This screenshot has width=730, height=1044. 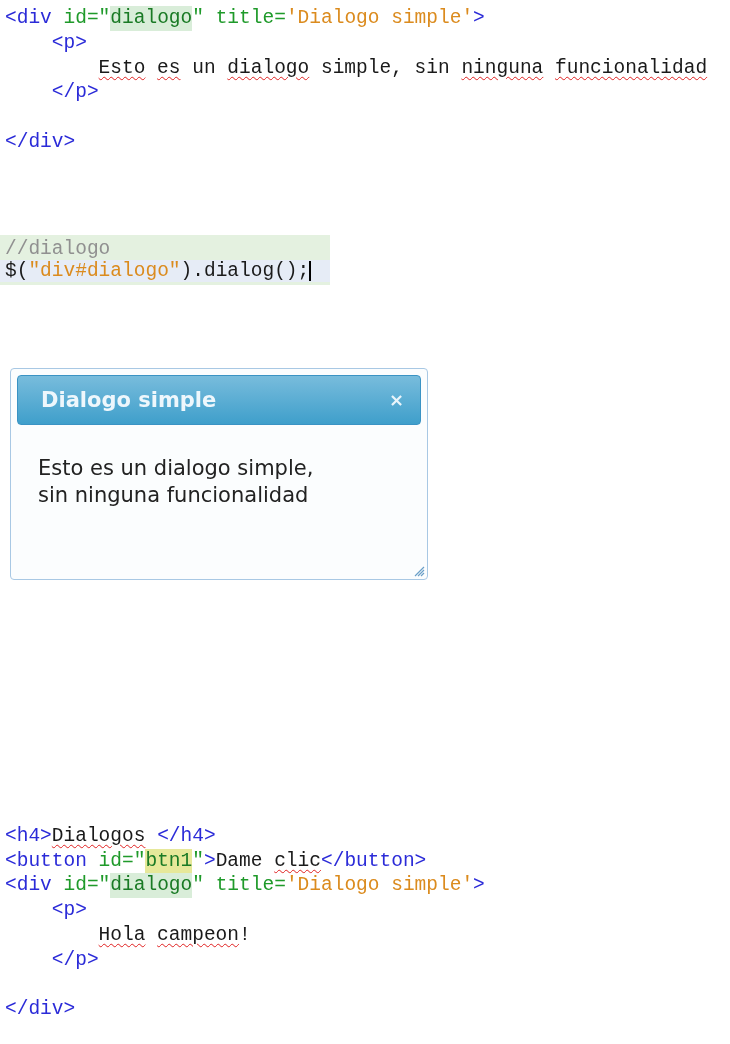 What do you see at coordinates (122, 935) in the screenshot?
I see `misspelled-word: Hola` at bounding box center [122, 935].